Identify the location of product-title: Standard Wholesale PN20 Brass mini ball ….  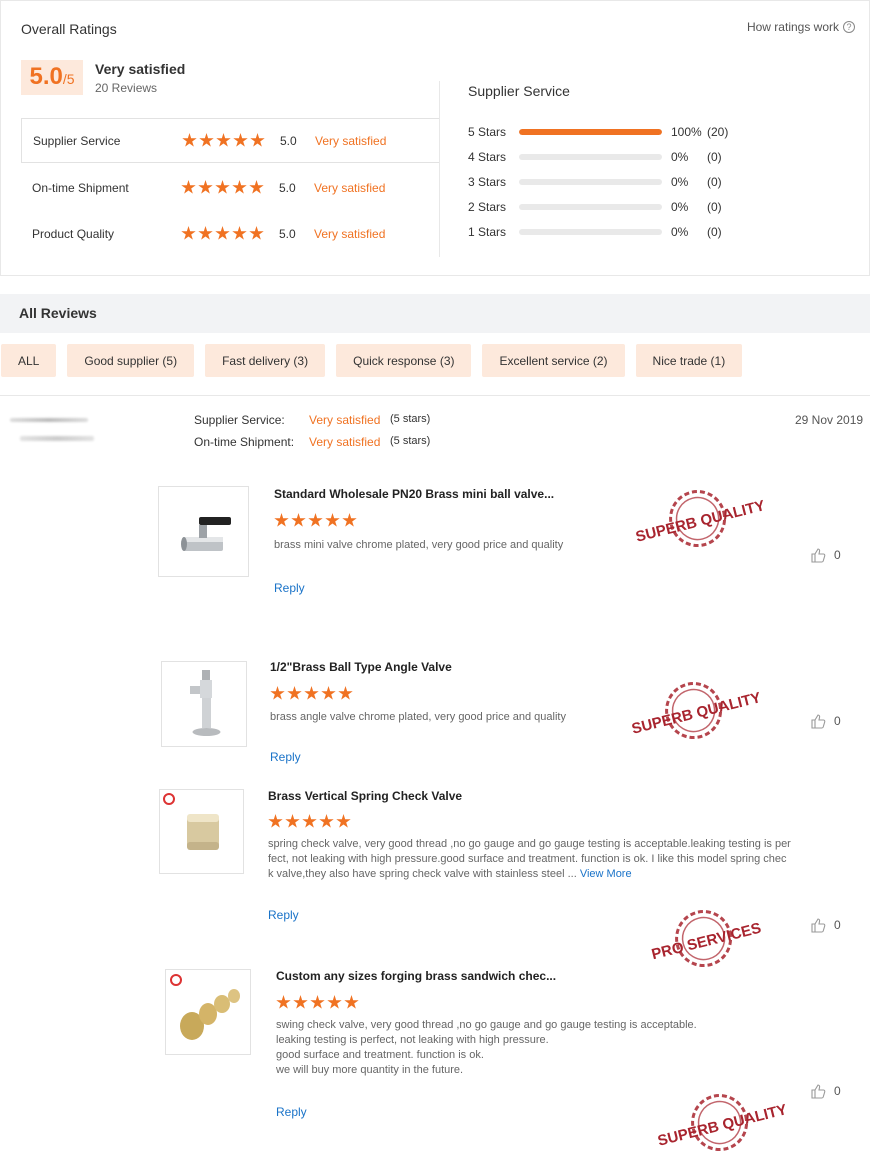
(414, 494).